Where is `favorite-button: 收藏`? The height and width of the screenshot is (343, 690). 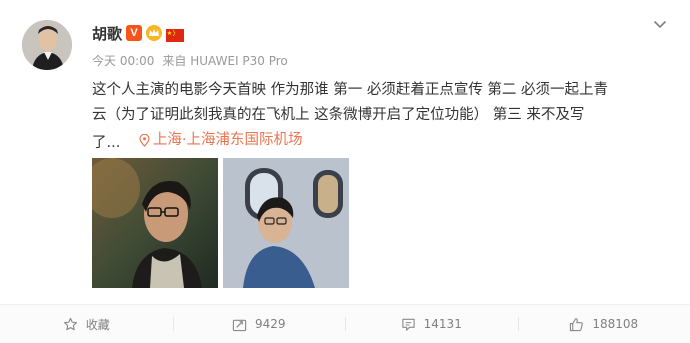 favorite-button: 收藏 is located at coordinates (86, 324).